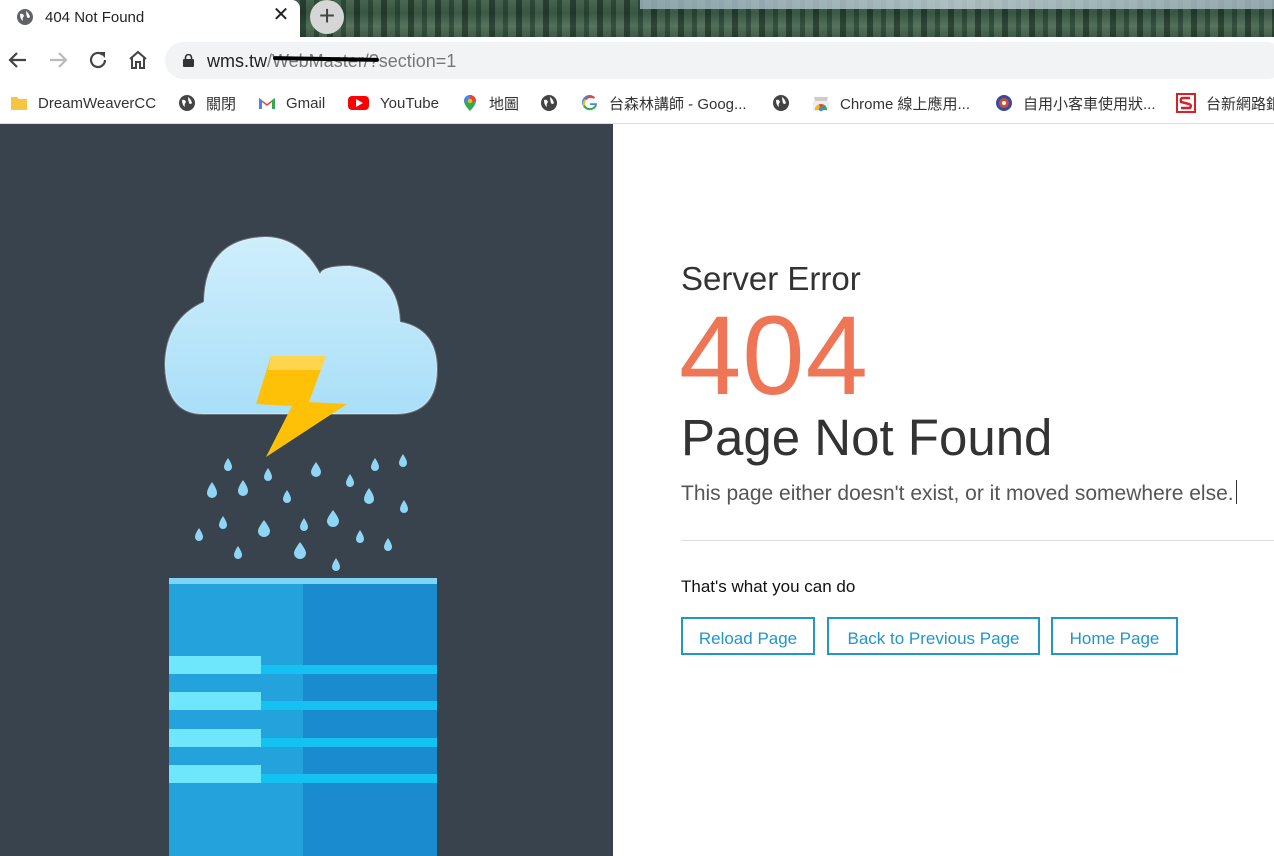 This screenshot has height=856, width=1274. I want to click on bookmark-label: 關閉, so click(221, 104).